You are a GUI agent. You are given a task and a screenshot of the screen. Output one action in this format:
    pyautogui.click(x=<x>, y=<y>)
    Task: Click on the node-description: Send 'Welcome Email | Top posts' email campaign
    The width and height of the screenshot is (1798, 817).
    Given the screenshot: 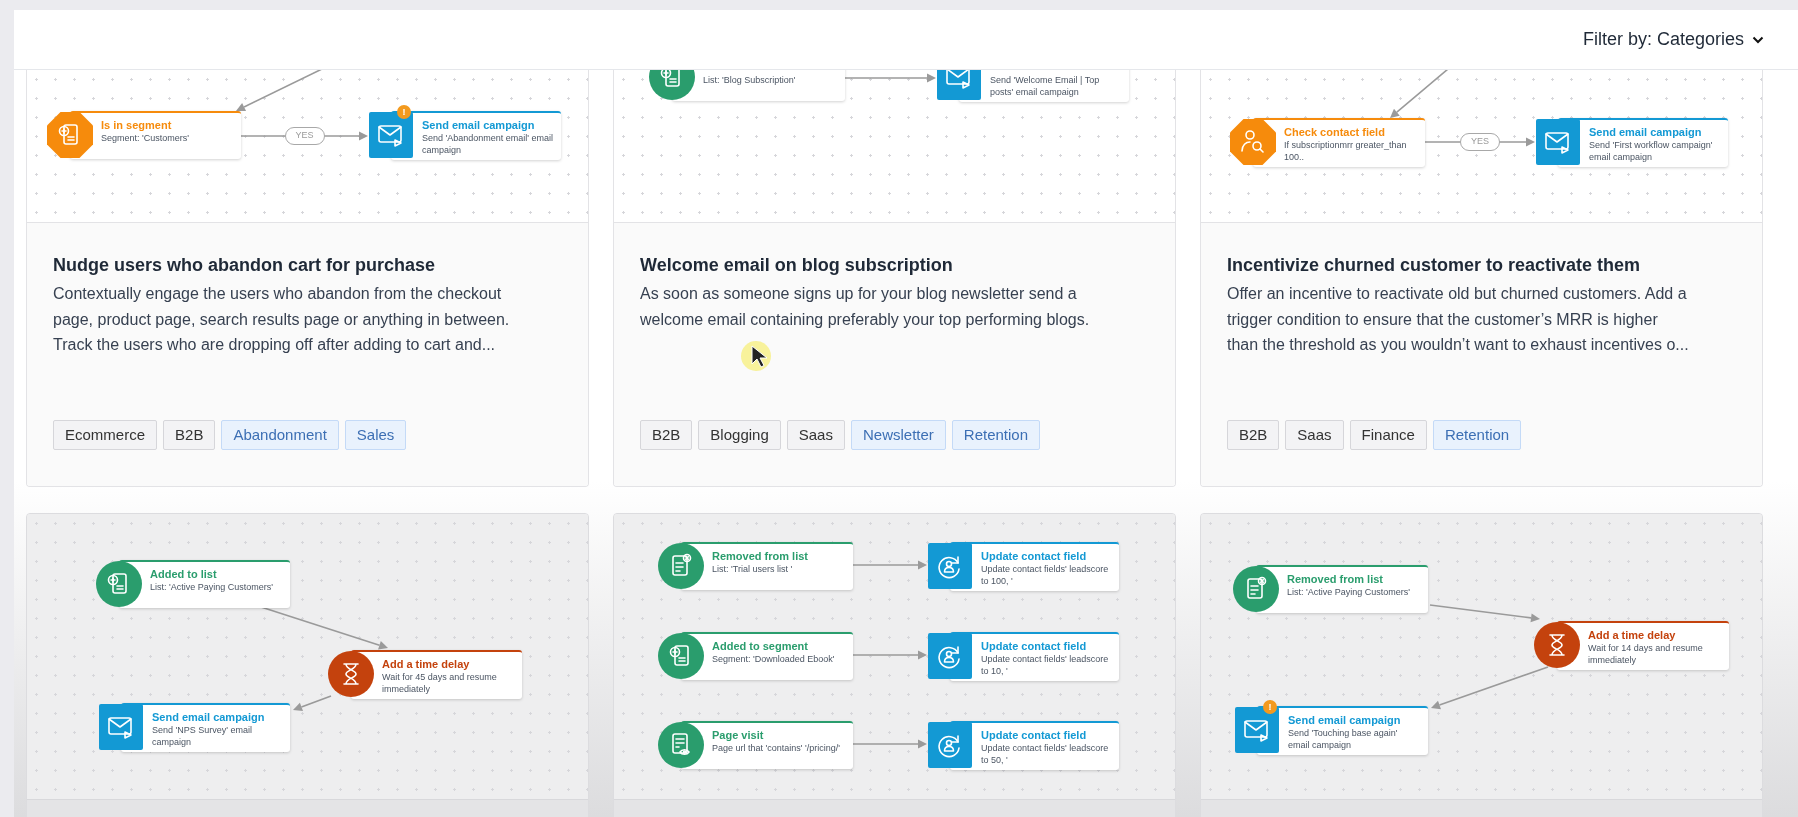 What is the action you would take?
    pyautogui.click(x=1045, y=86)
    